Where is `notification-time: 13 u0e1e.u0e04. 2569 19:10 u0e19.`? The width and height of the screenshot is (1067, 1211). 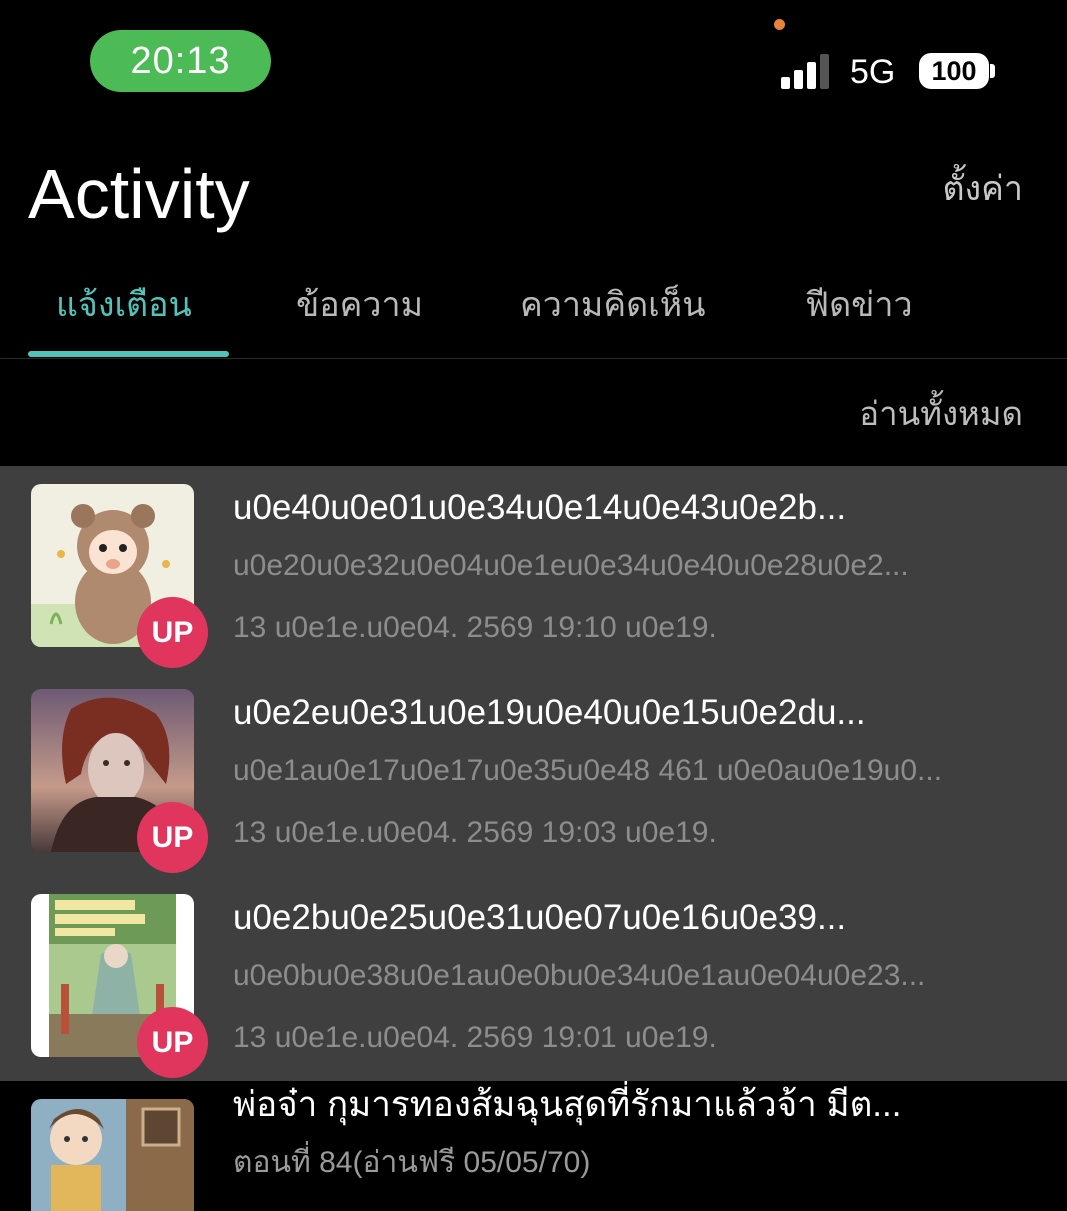
notification-time: 13 u0e1e.u0e04. 2569 19:10 u0e19. is located at coordinates (475, 627).